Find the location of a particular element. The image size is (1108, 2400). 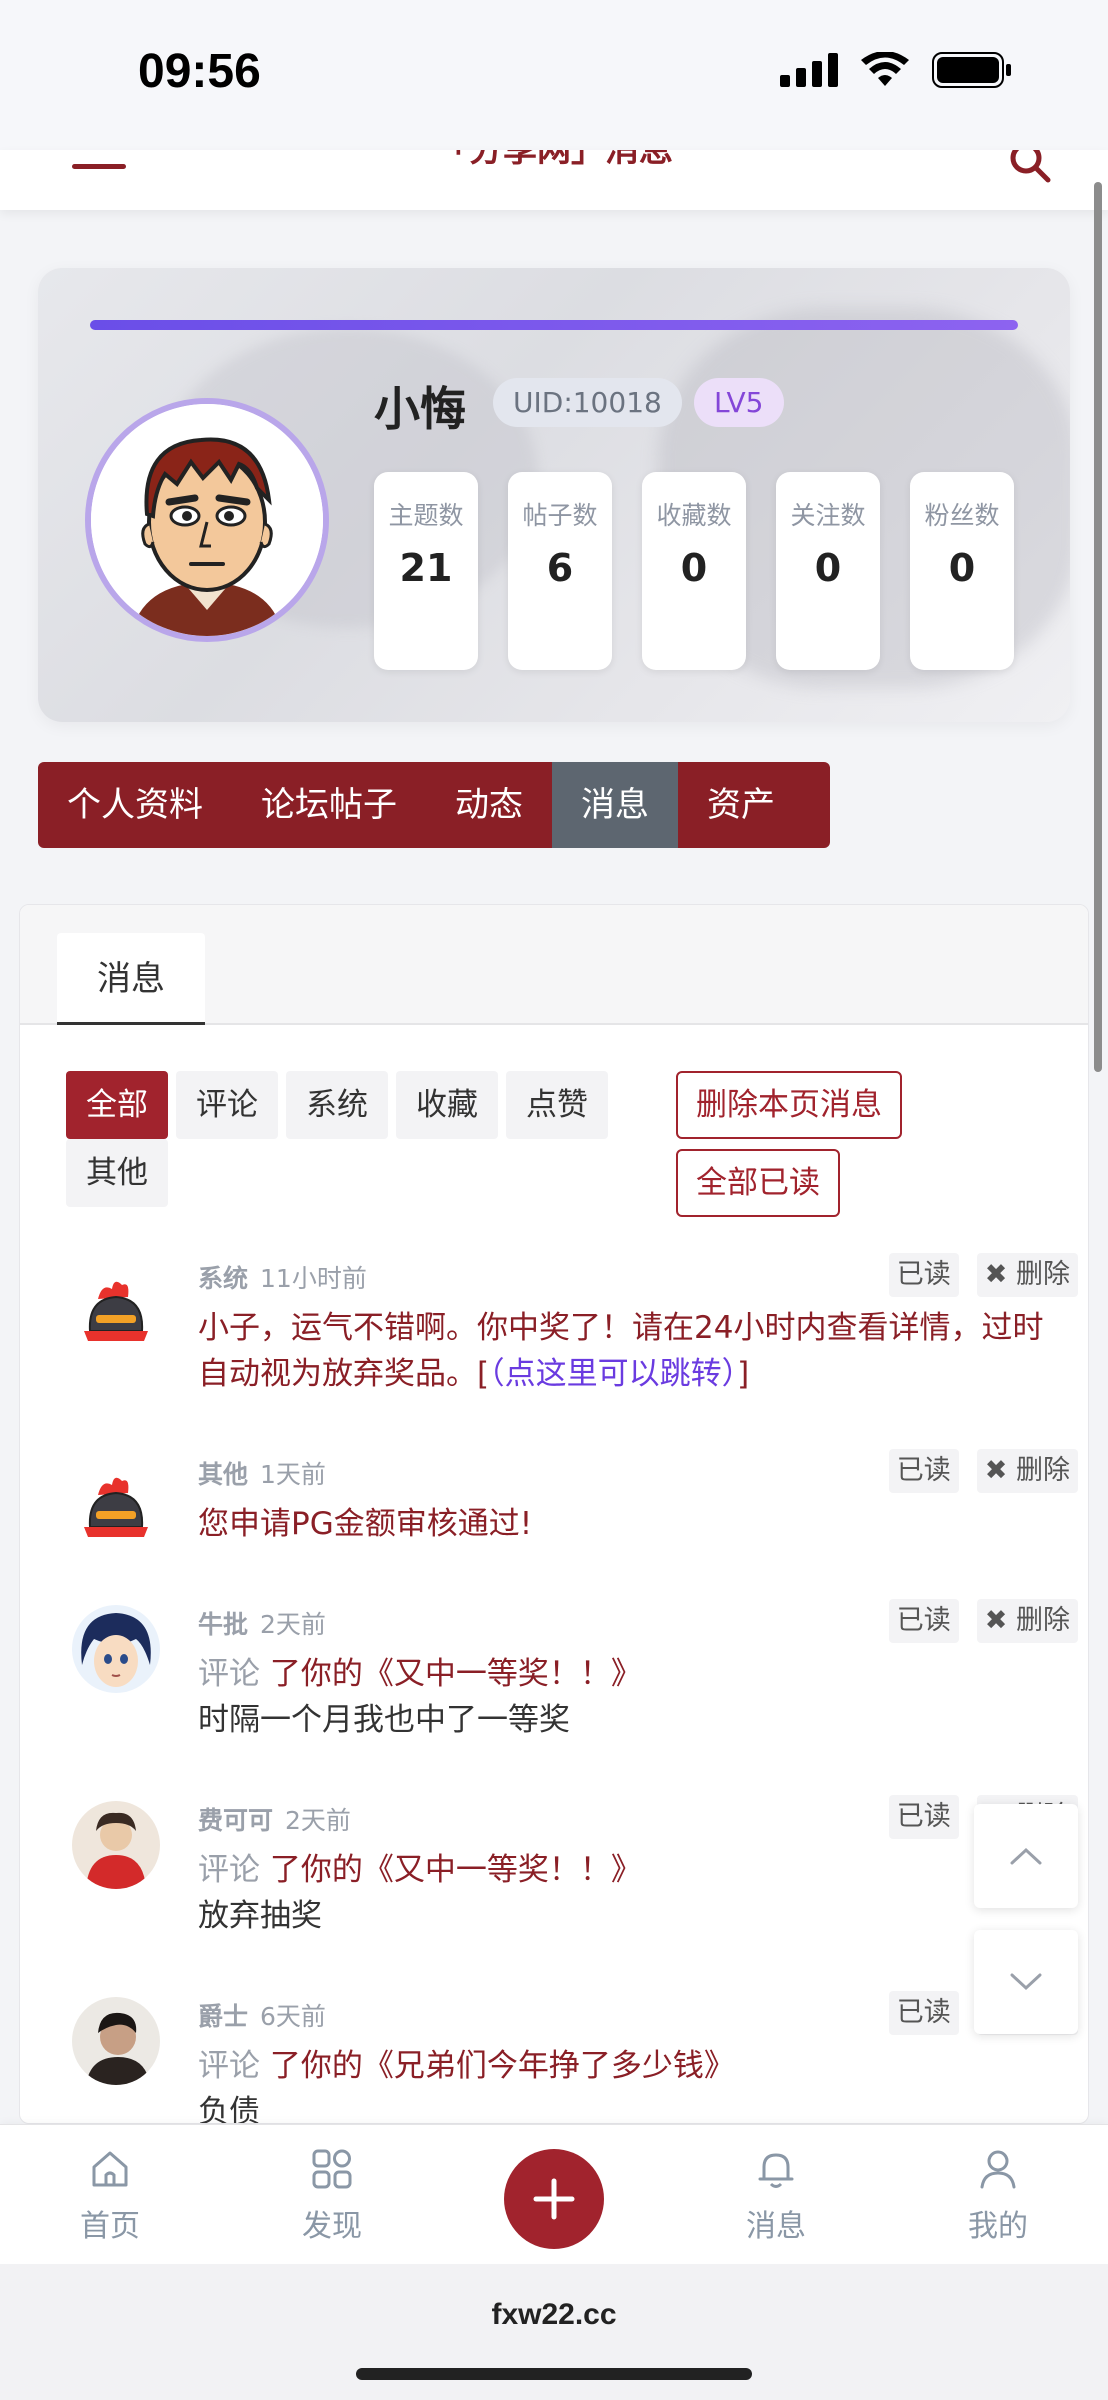

scroll-to-top-button is located at coordinates (1026, 1856).